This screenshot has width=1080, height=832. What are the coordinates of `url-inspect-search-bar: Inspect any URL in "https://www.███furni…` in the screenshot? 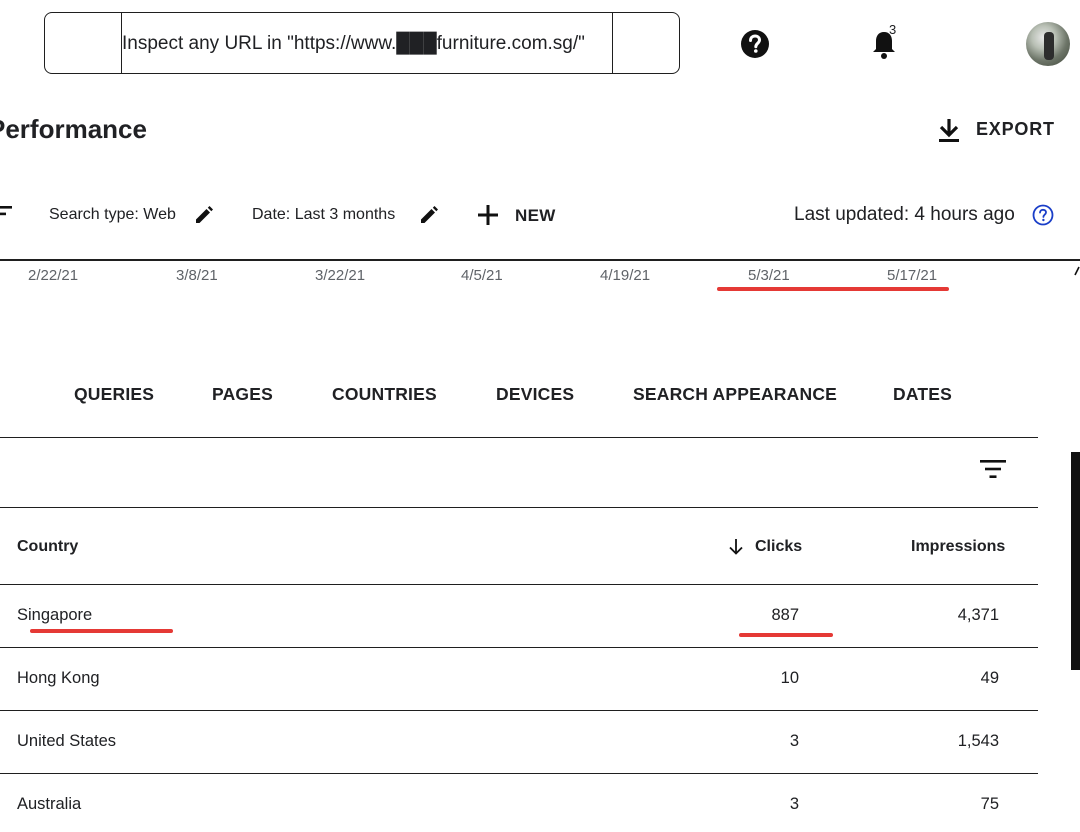 It's located at (362, 43).